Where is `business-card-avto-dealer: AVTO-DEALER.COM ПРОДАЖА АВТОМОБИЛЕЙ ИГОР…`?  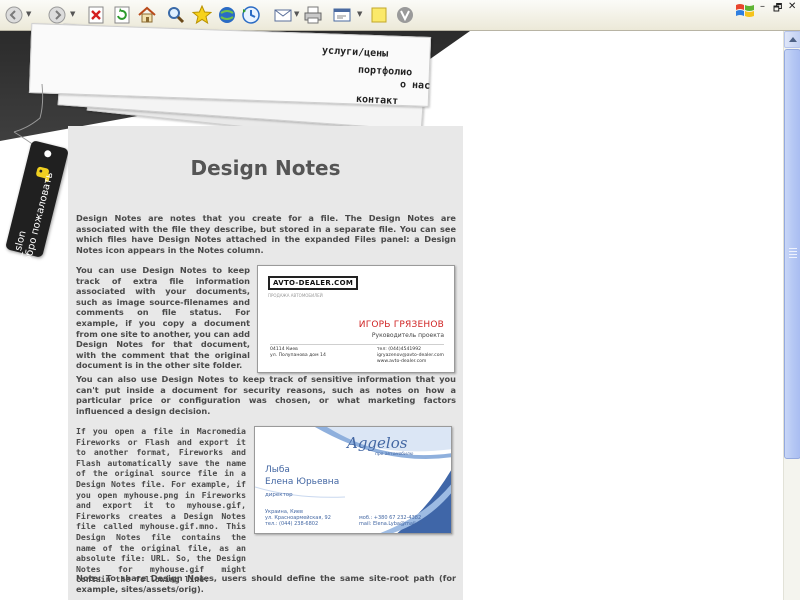
business-card-avto-dealer: AVTO-DEALER.COM ПРОДАЖА АВТОМОБИЛЕЙ ИГОР… is located at coordinates (356, 319).